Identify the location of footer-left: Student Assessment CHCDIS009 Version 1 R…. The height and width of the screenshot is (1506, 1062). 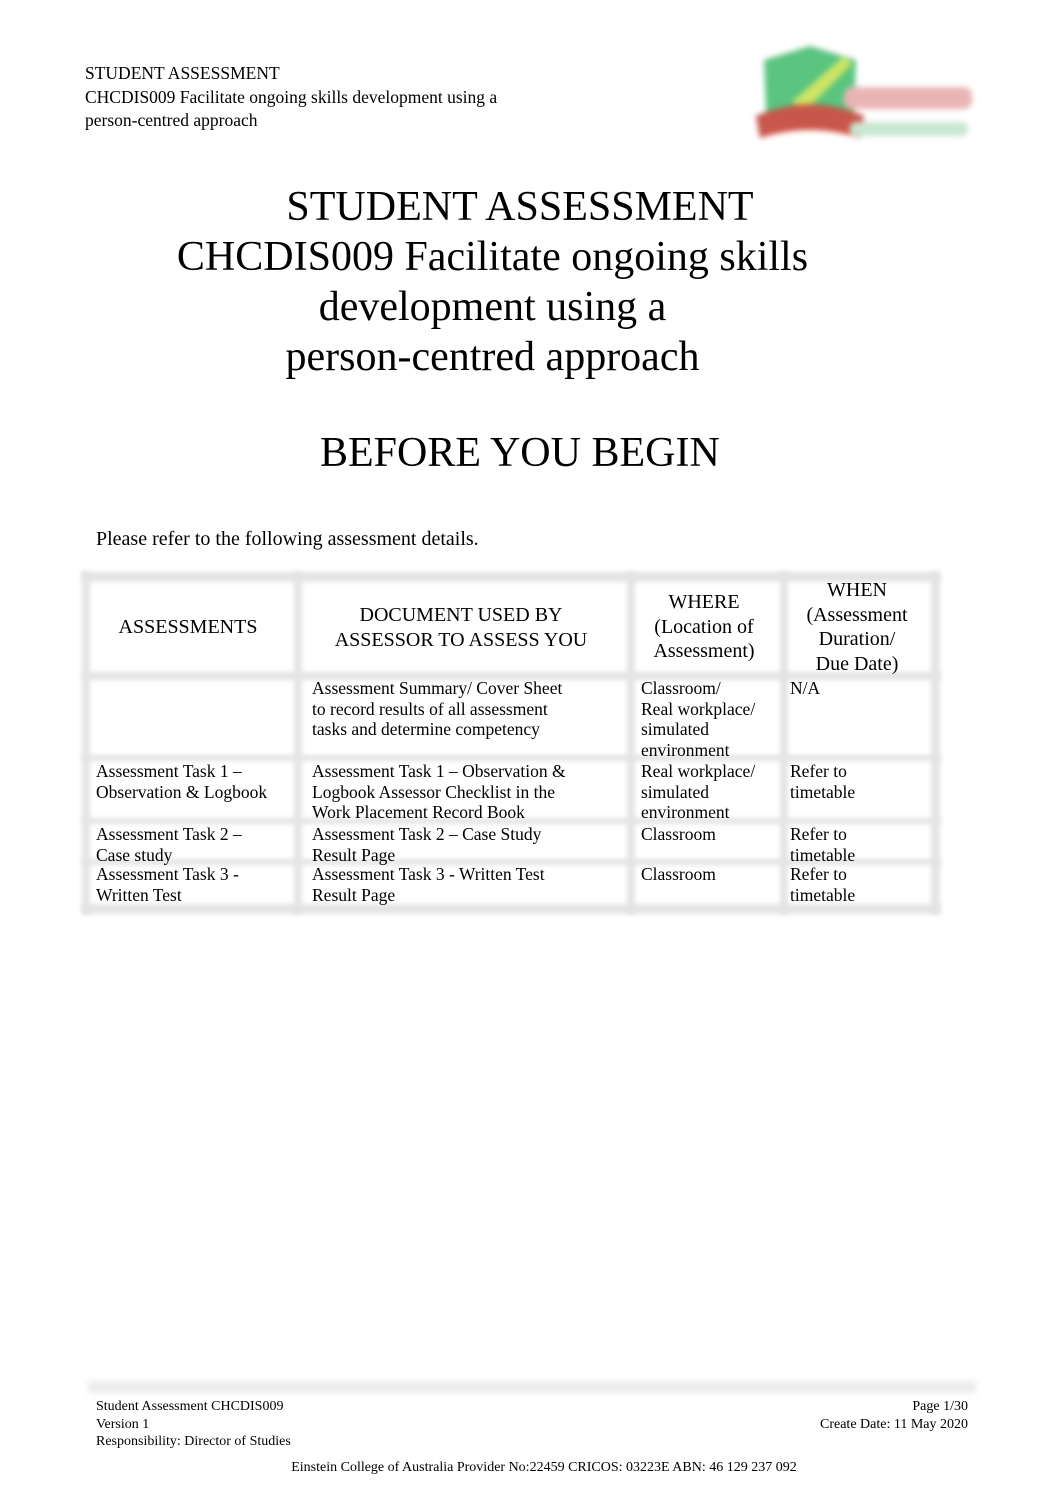
(193, 1424).